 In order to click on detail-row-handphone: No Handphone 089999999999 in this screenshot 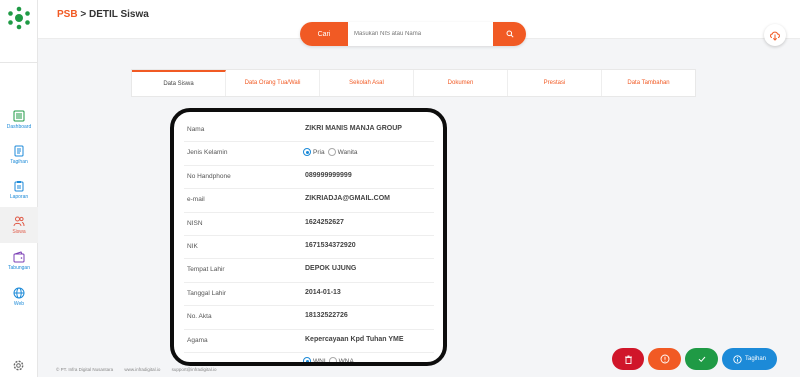, I will do `click(309, 178)`.